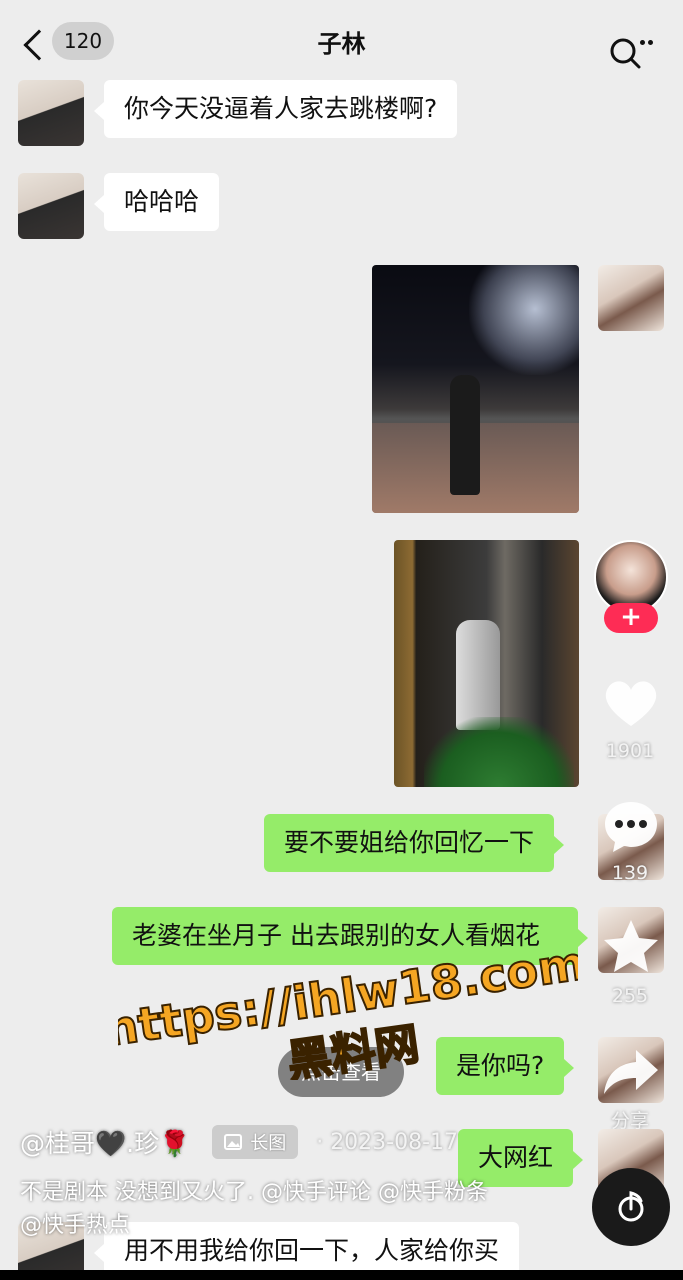 This screenshot has height=1280, width=683. What do you see at coordinates (414, 843) in the screenshot?
I see `message-bubble: 要不要姐给你回忆一下` at bounding box center [414, 843].